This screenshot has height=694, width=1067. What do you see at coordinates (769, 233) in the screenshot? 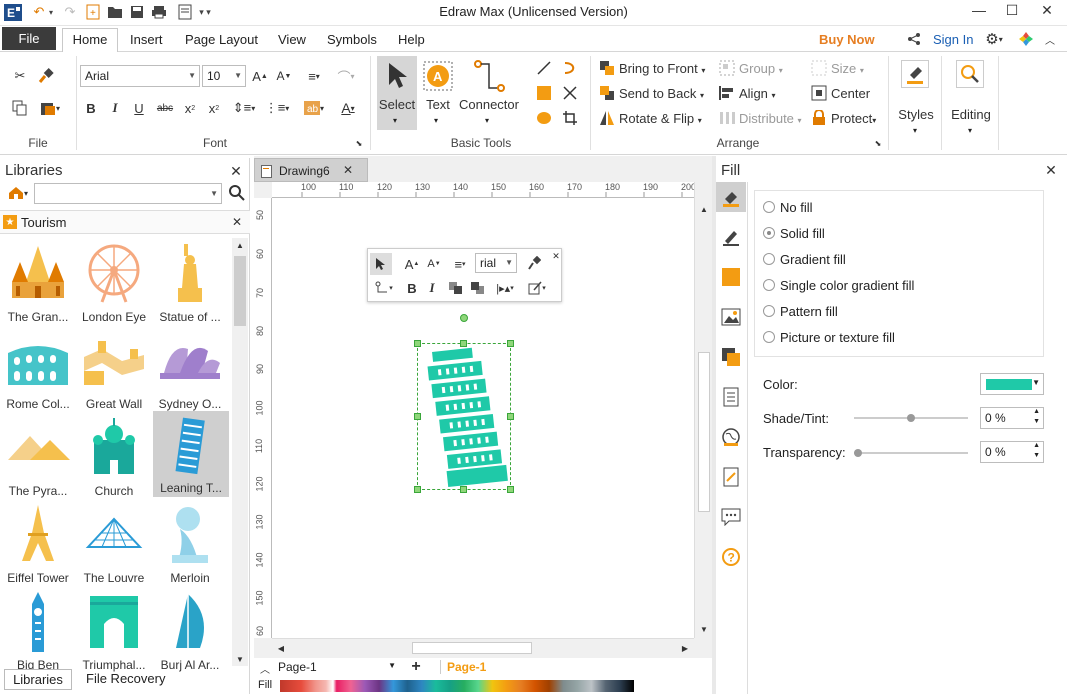
I see `radio-button-selected` at bounding box center [769, 233].